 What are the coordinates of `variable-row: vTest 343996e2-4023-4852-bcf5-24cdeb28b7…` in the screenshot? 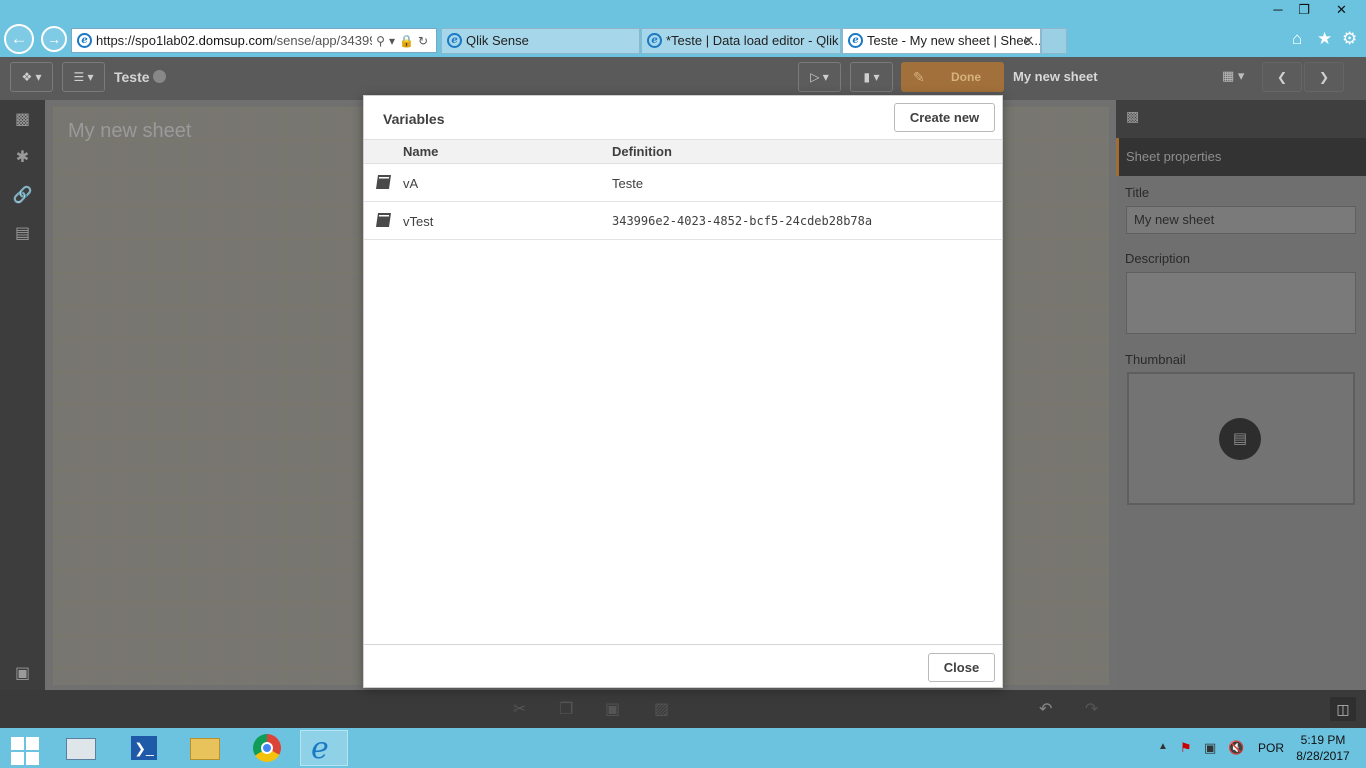 It's located at (683, 221).